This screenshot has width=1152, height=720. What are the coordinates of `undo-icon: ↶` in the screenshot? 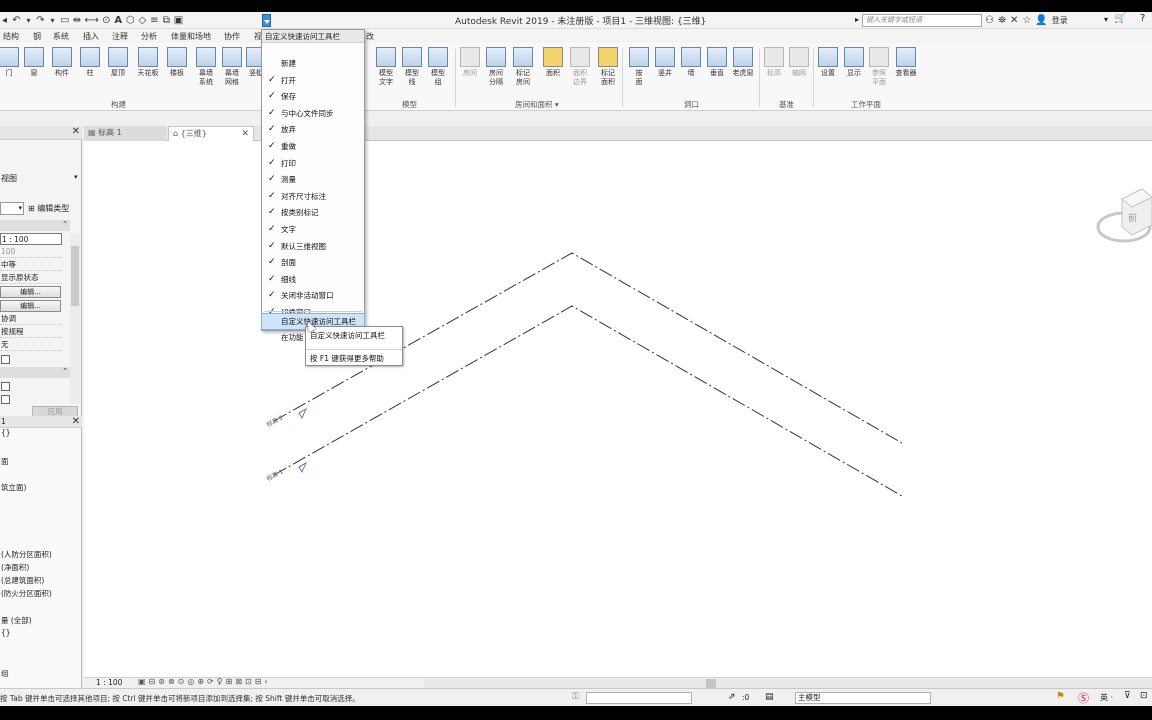 It's located at (16, 21).